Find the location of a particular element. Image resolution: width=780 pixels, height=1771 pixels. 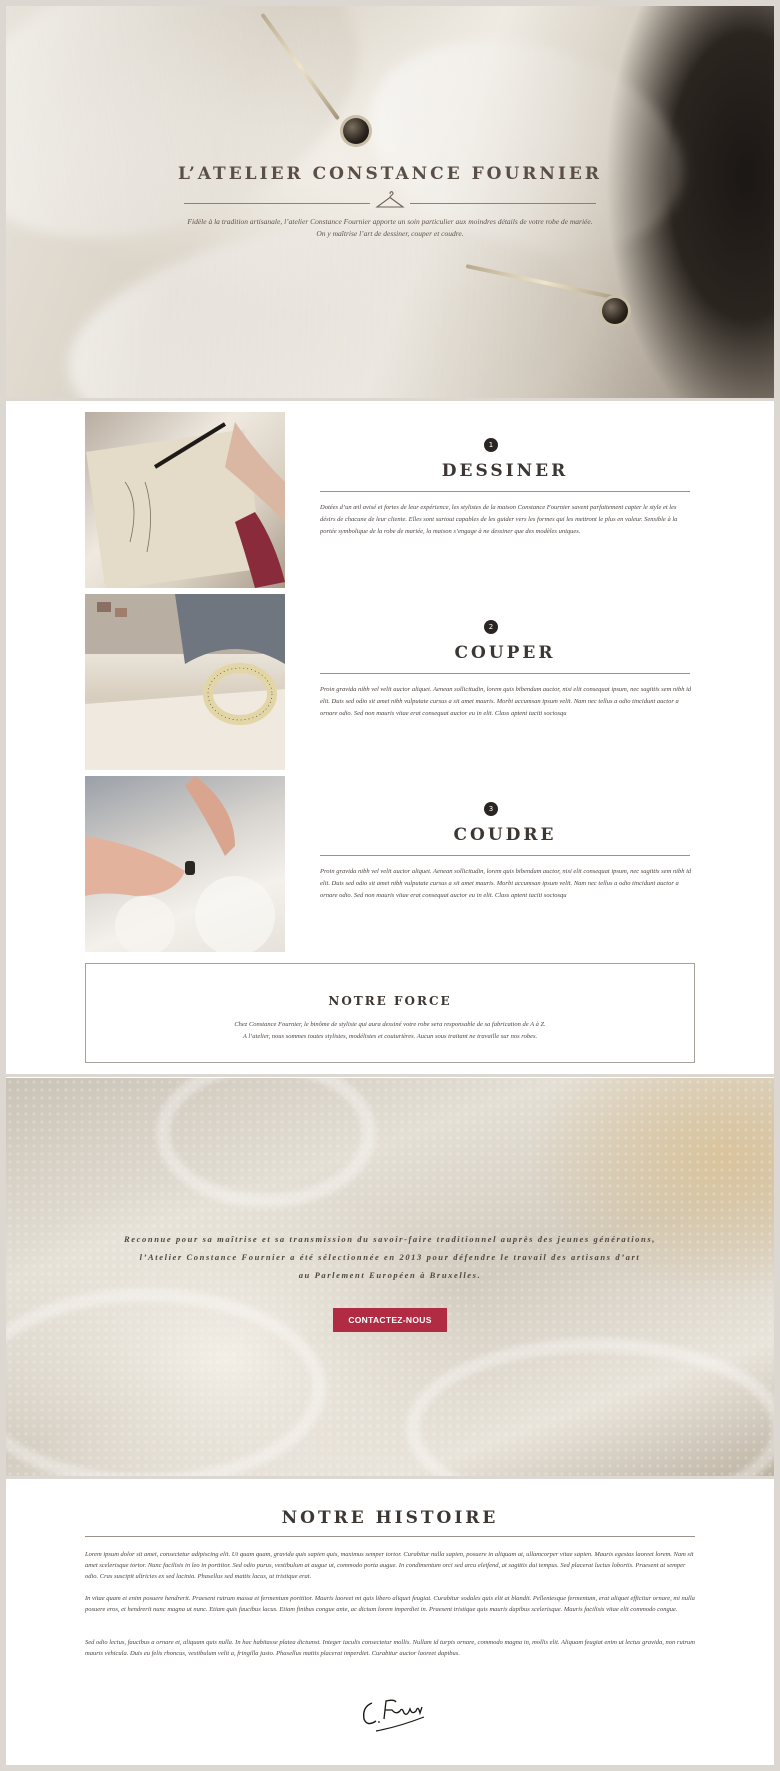

notre-force-title: NOTRE FORCE is located at coordinates (390, 1001).